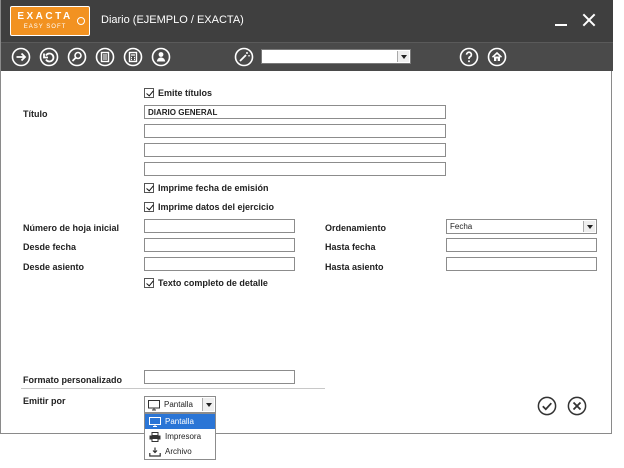 This screenshot has height=468, width=624. Describe the element at coordinates (350, 247) in the screenshot. I see `hasta-fecha-label: Hasta fecha` at that location.